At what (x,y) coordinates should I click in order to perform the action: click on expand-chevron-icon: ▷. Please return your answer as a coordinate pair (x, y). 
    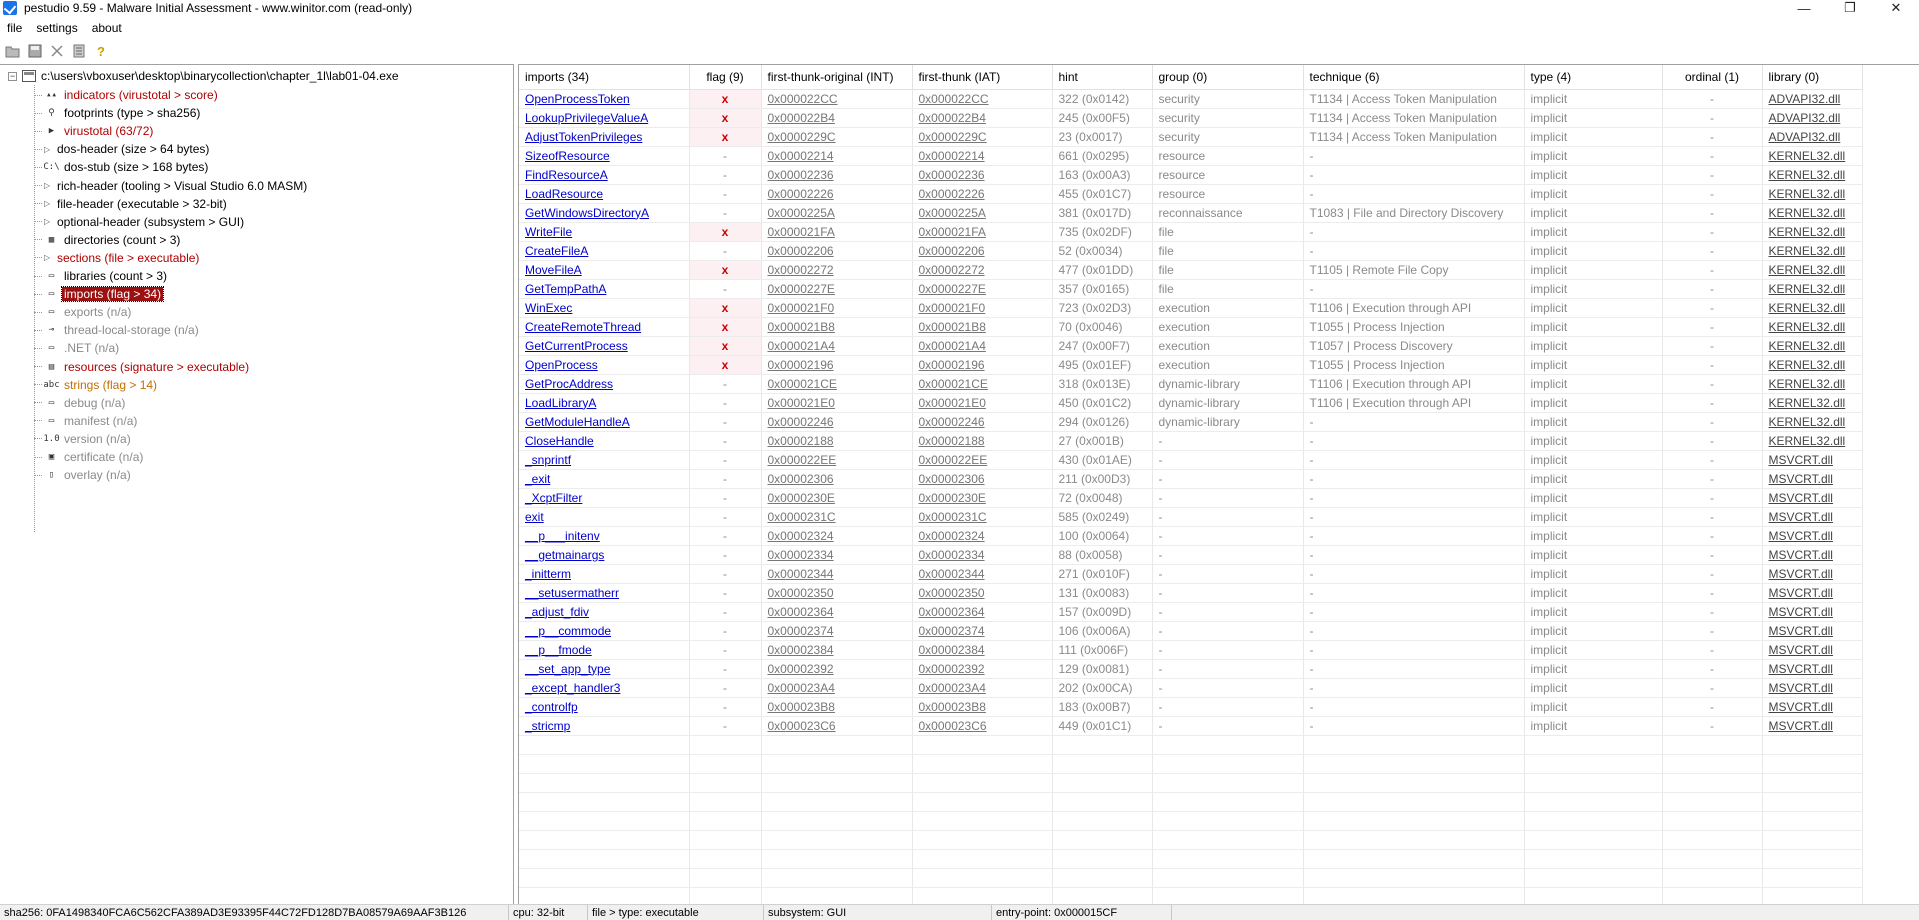
    Looking at the image, I should click on (48, 203).